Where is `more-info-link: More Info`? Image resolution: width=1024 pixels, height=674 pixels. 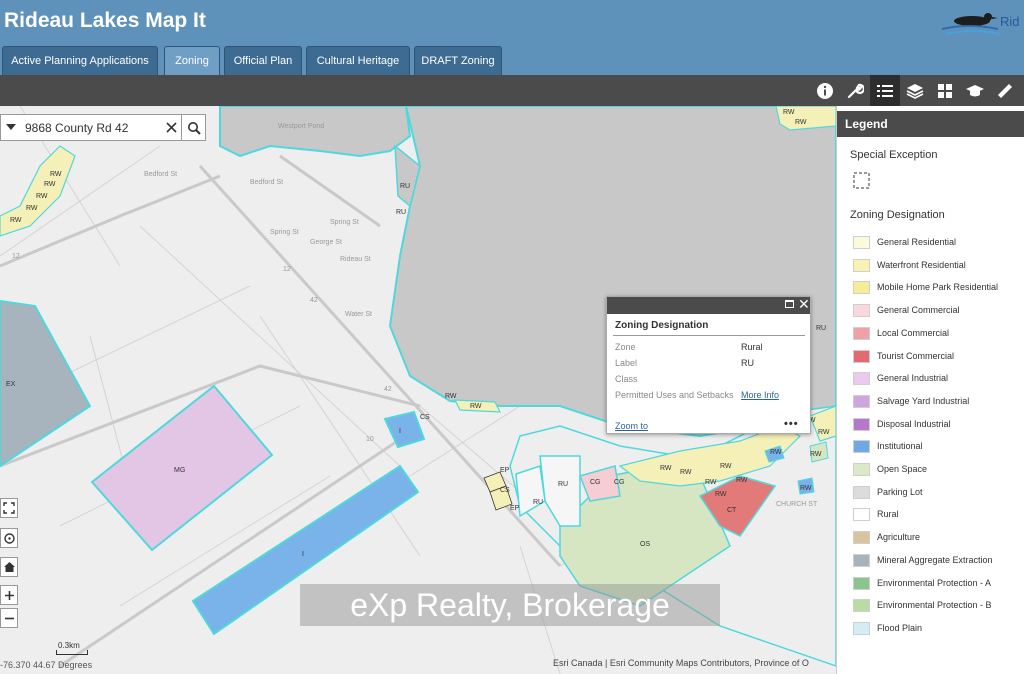
more-info-link: More Info is located at coordinates (760, 395).